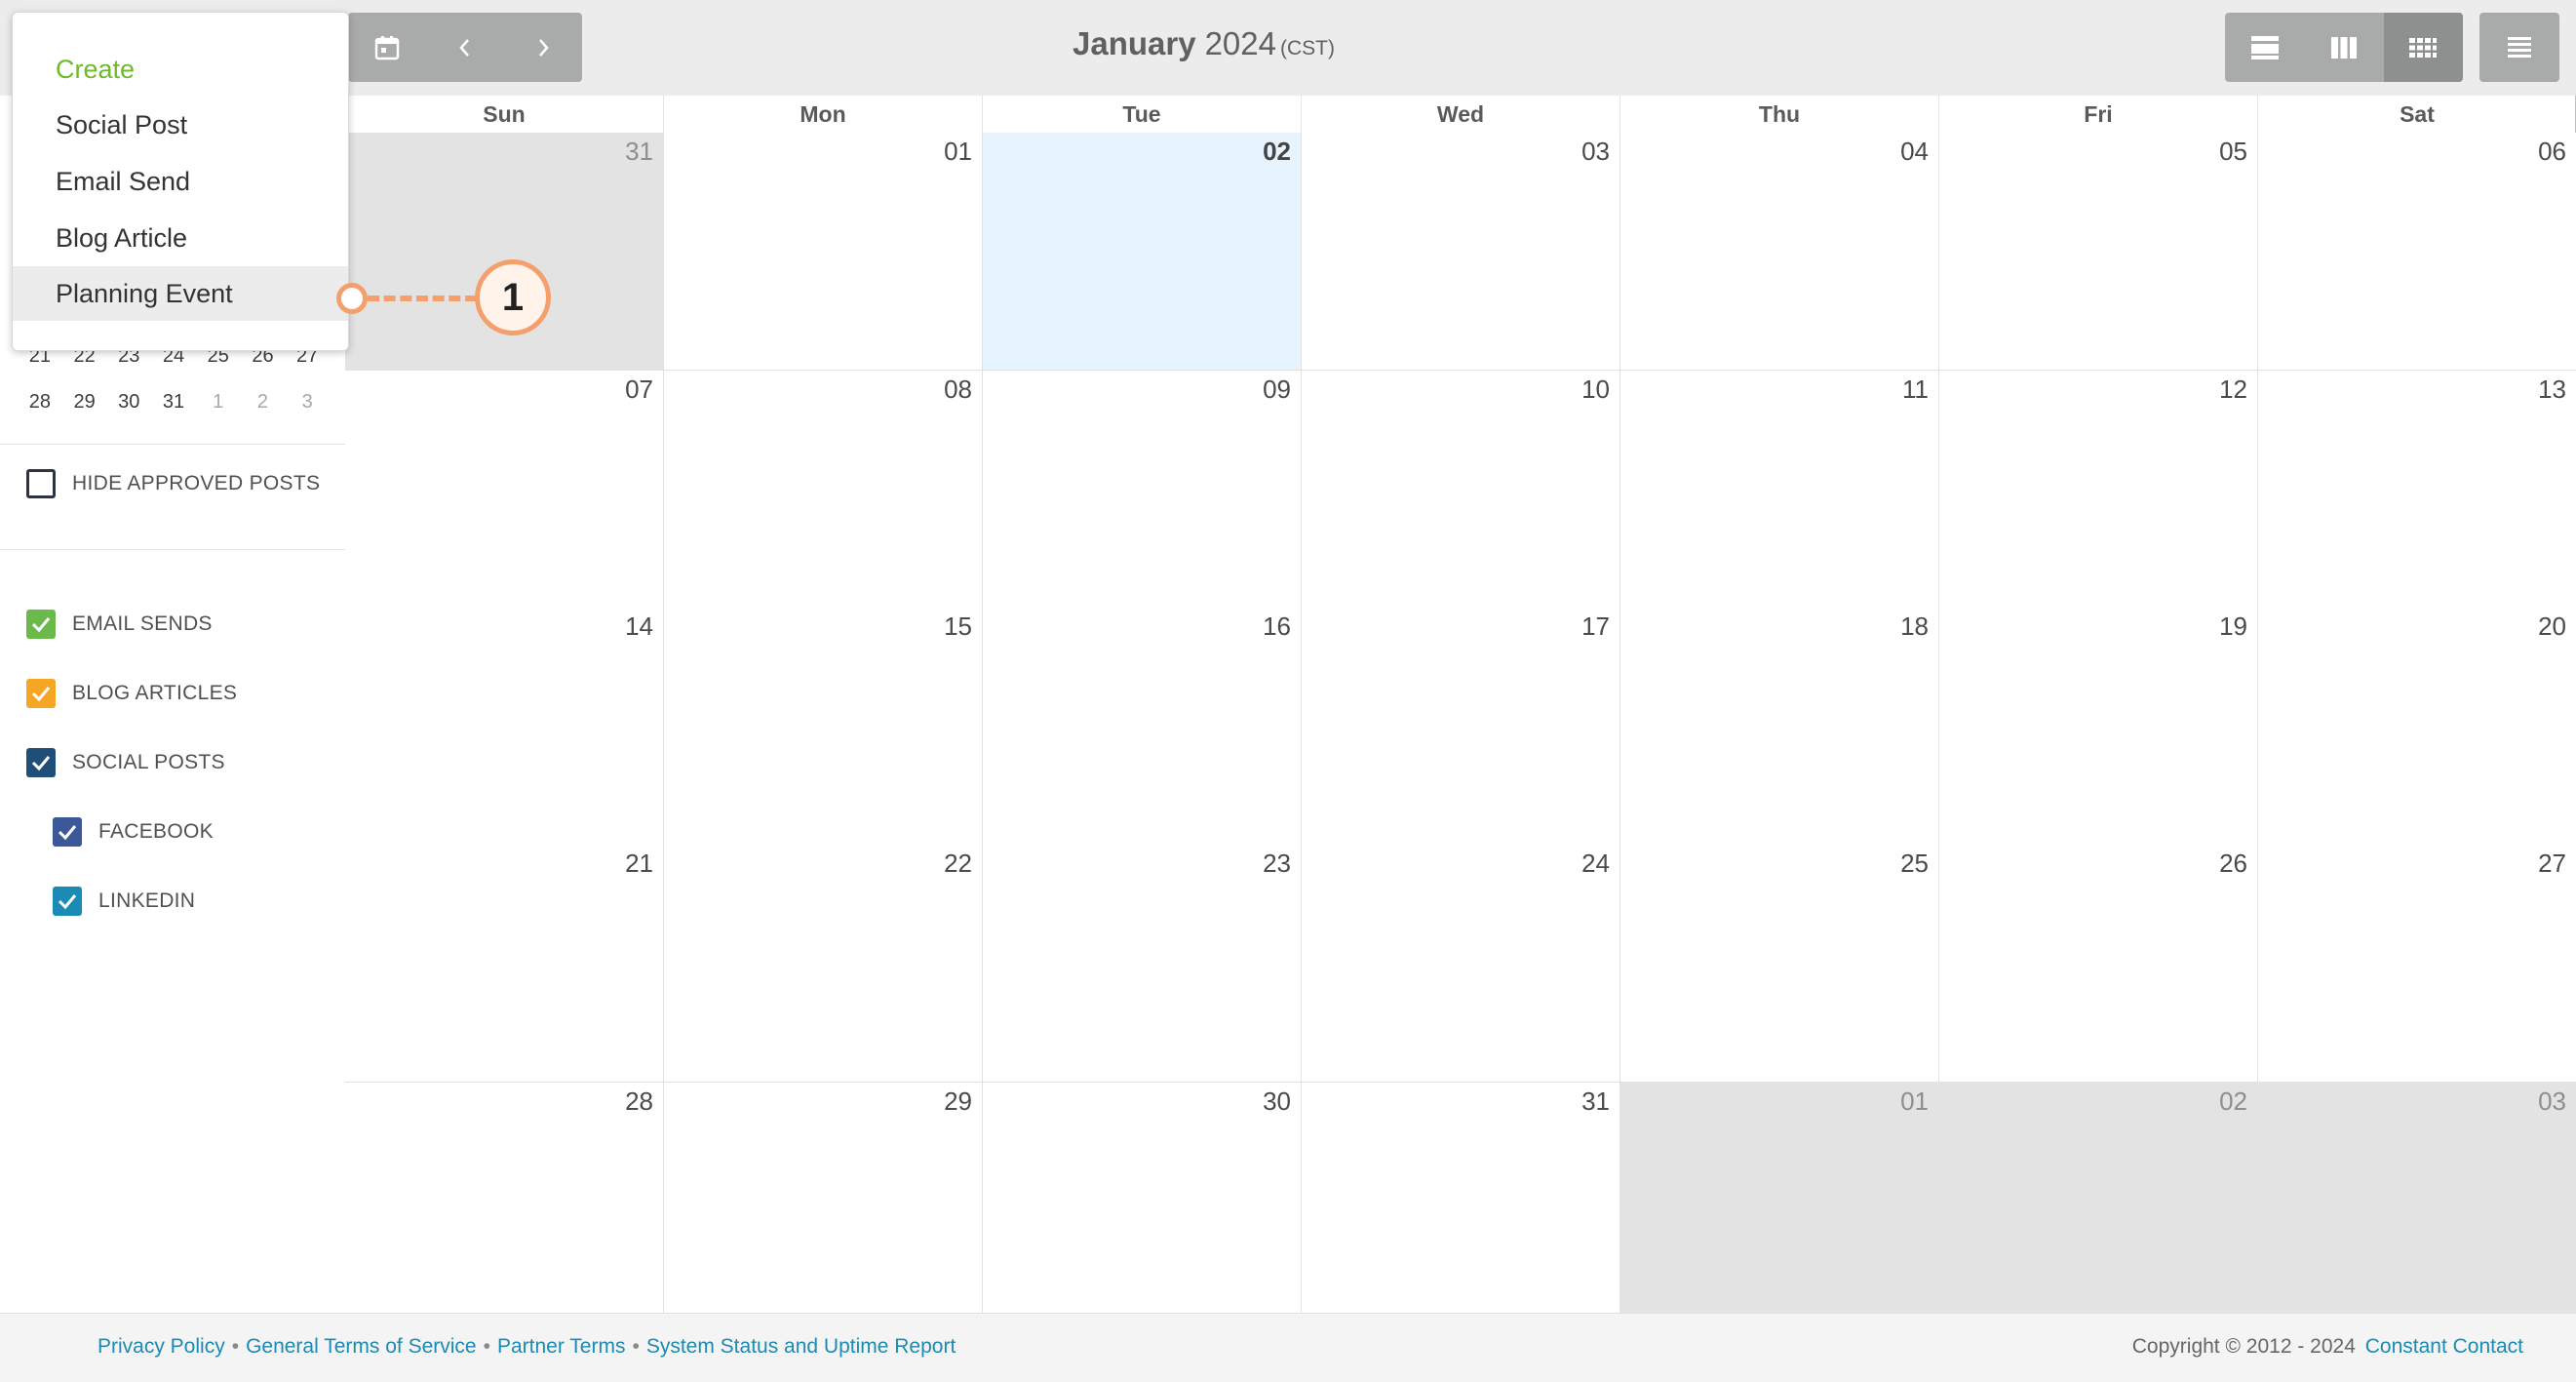 The width and height of the screenshot is (2576, 1382). I want to click on weekday-label: Mon, so click(822, 115).